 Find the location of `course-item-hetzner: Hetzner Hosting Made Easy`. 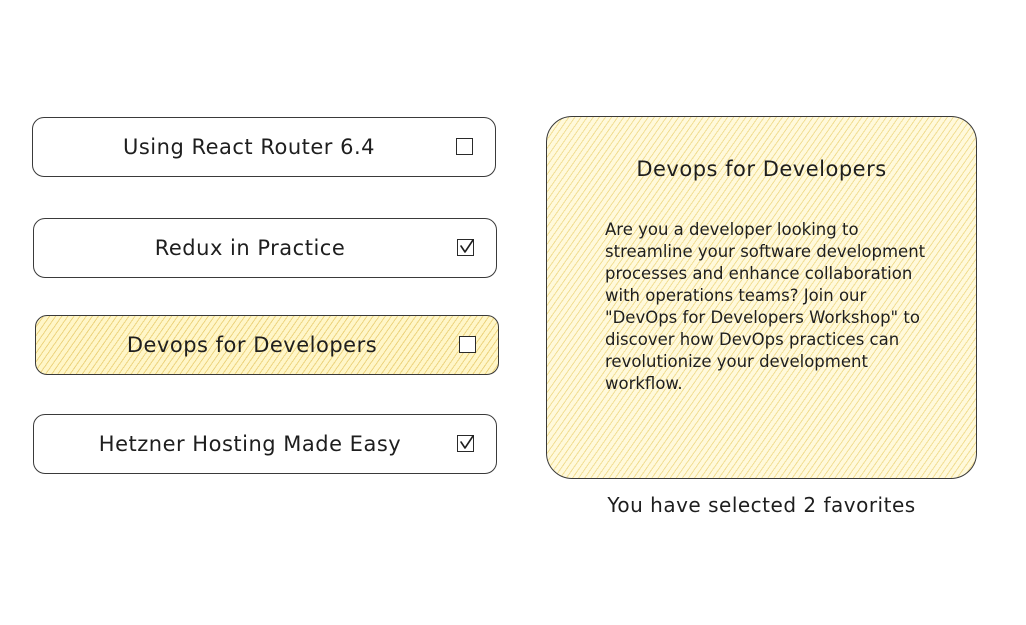

course-item-hetzner: Hetzner Hosting Made Easy is located at coordinates (265, 444).